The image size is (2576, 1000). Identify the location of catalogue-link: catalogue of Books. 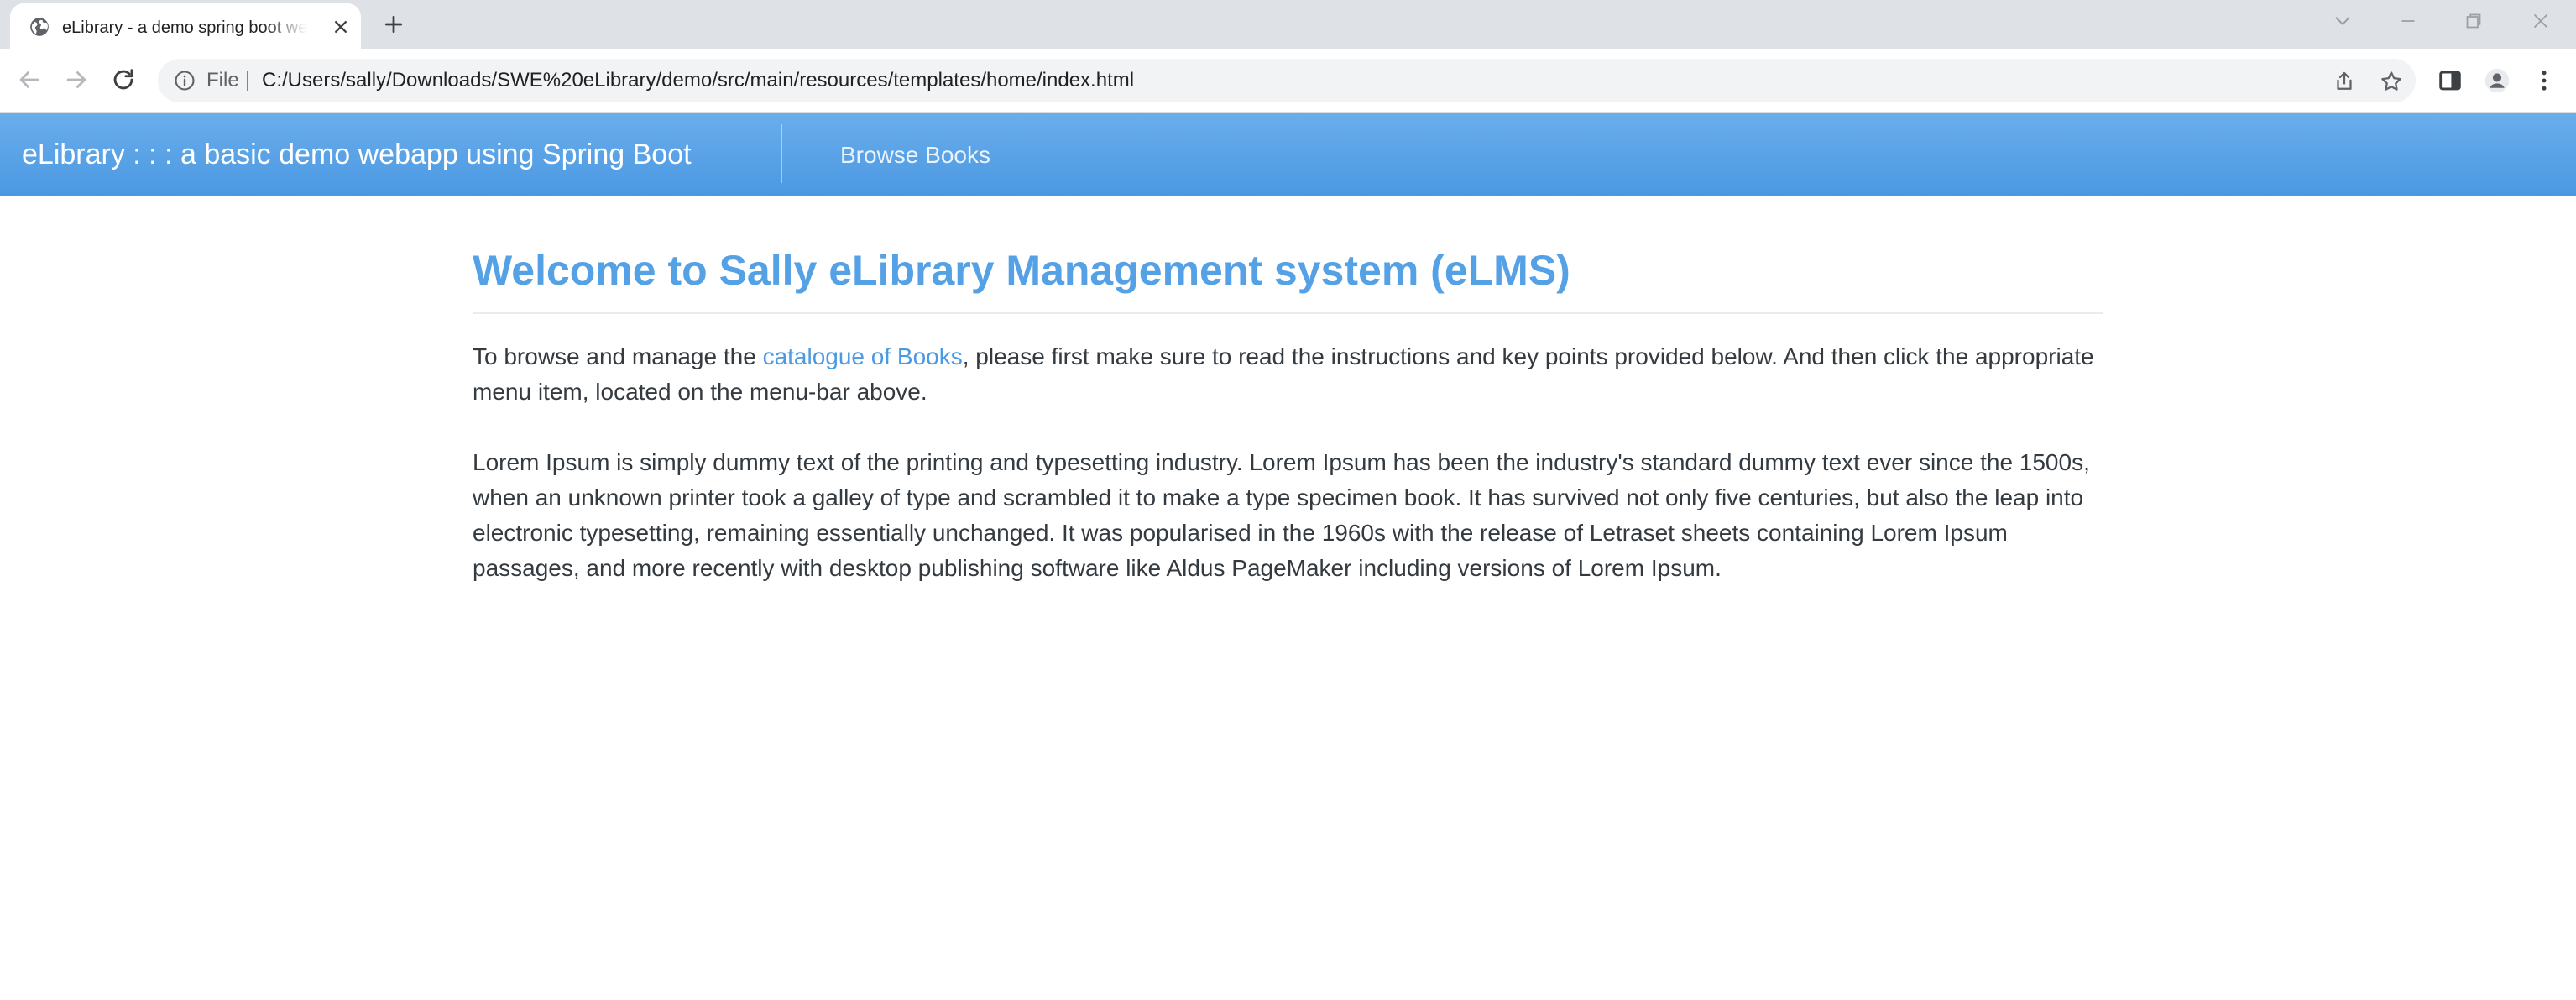
(863, 356).